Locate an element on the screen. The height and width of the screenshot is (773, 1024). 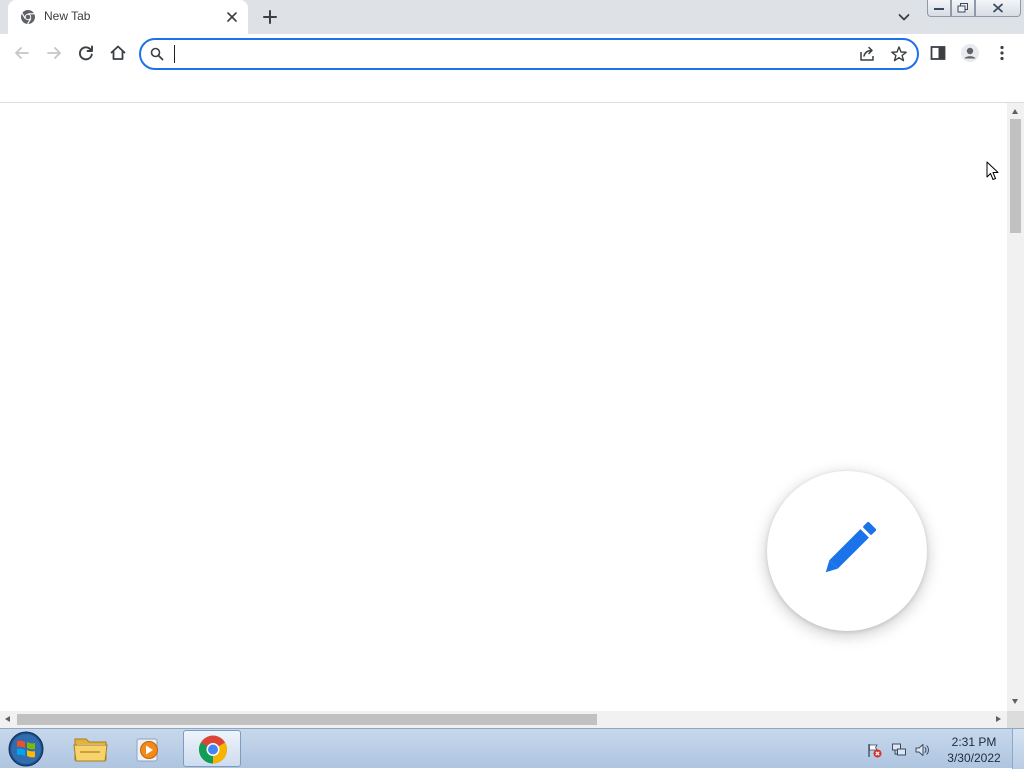
scrollbar-corner is located at coordinates (1015, 719).